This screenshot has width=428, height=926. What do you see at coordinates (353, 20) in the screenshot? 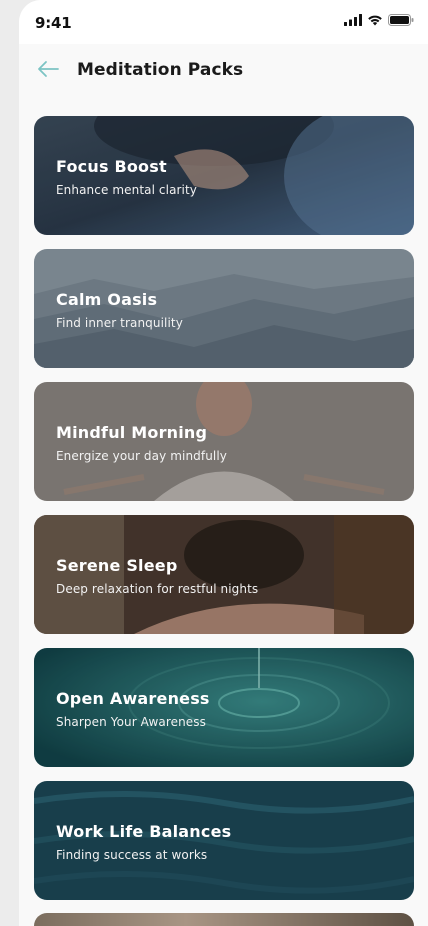
I see `signal-icon` at bounding box center [353, 20].